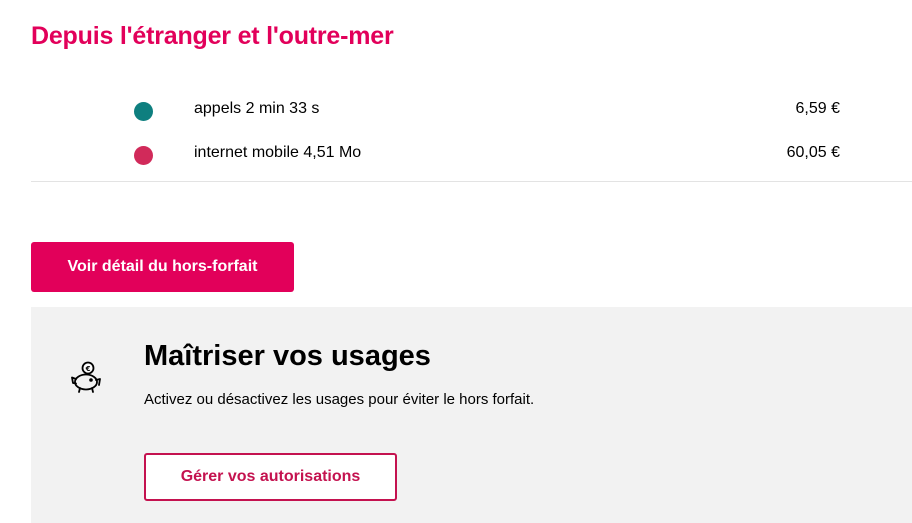  I want to click on usage-label: appels 2 min 33 s, so click(257, 108).